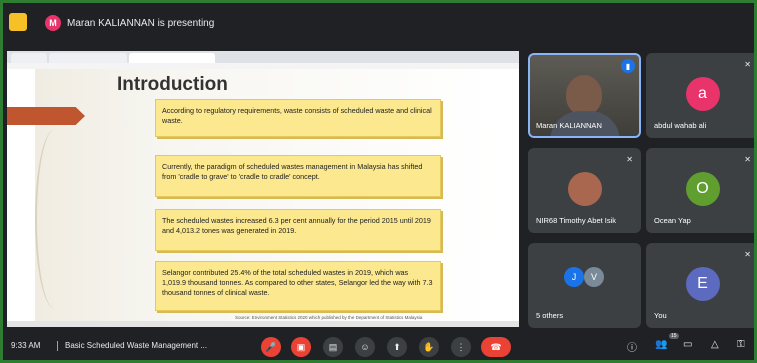  I want to click on participant-tile: ▮ Maran KALIANNAN, so click(584, 95).